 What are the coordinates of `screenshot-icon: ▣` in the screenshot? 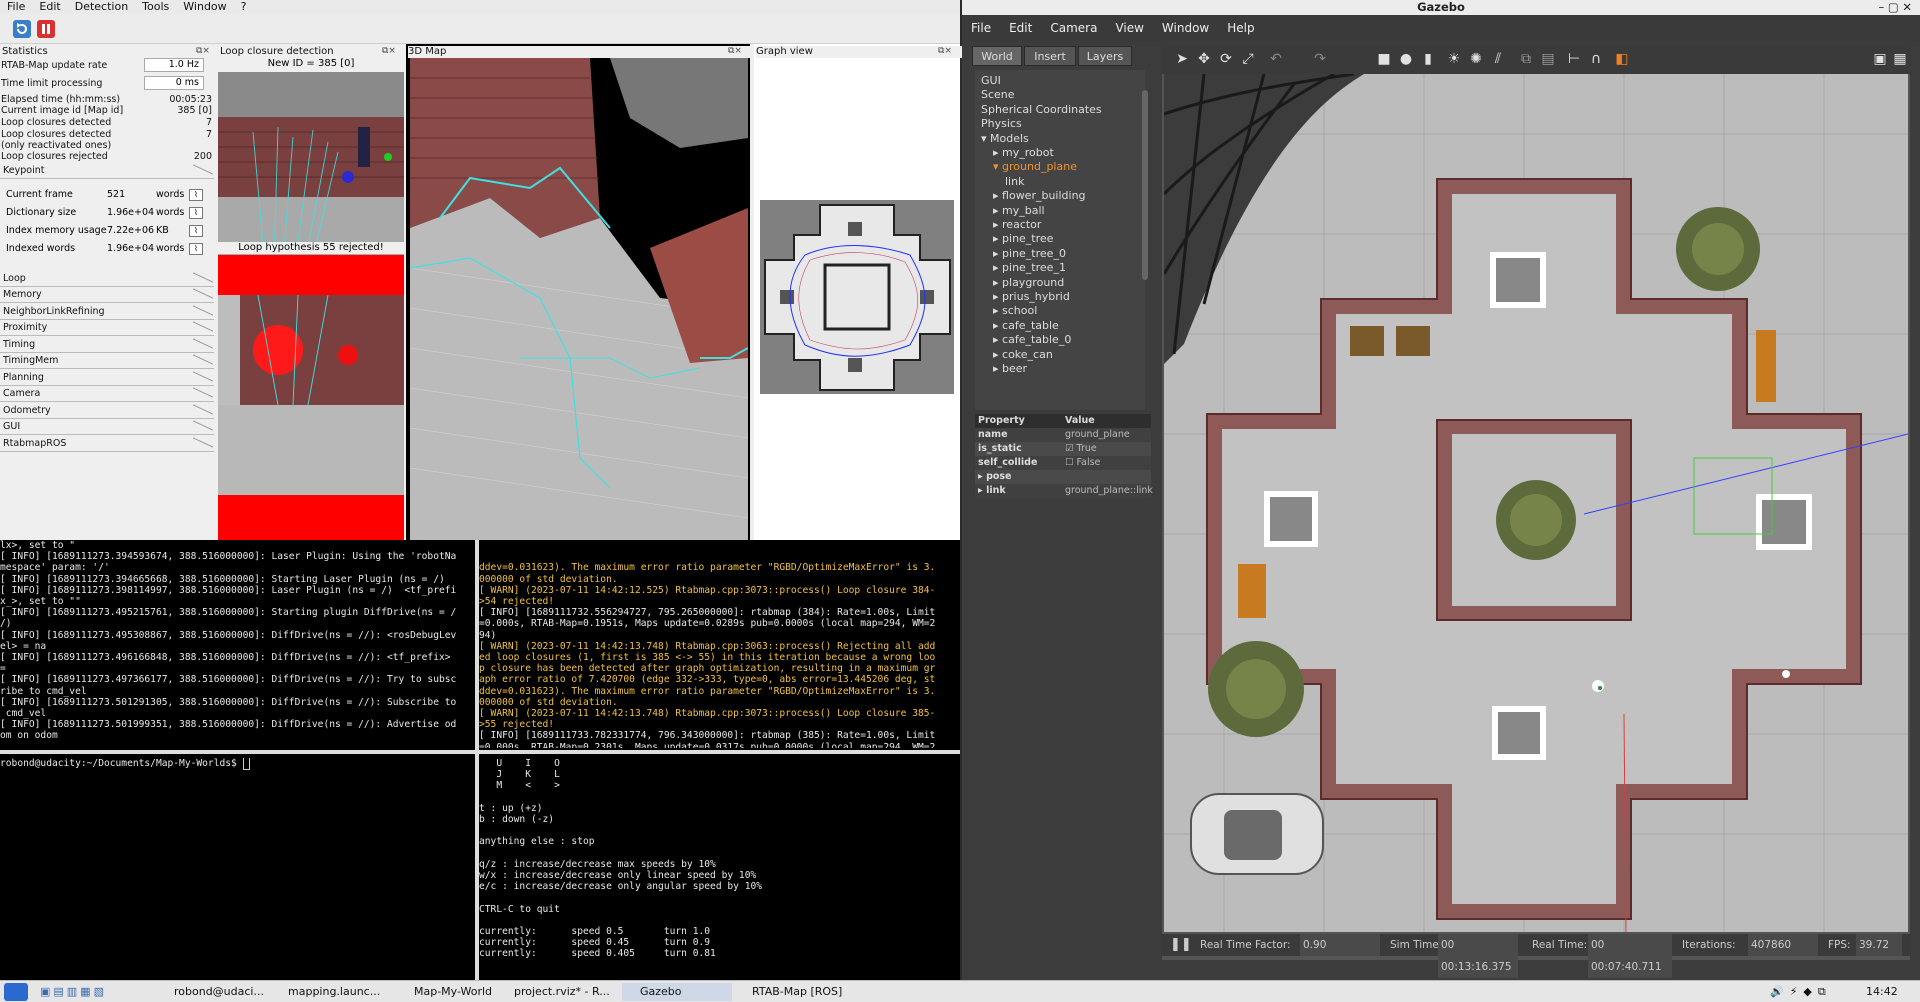 It's located at (1880, 59).